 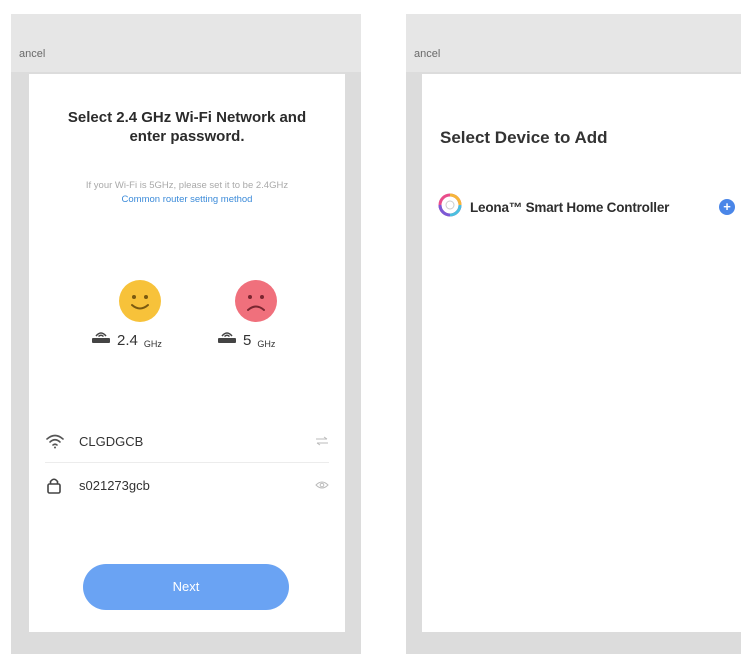 What do you see at coordinates (320, 441) in the screenshot?
I see `switch-network-icon` at bounding box center [320, 441].